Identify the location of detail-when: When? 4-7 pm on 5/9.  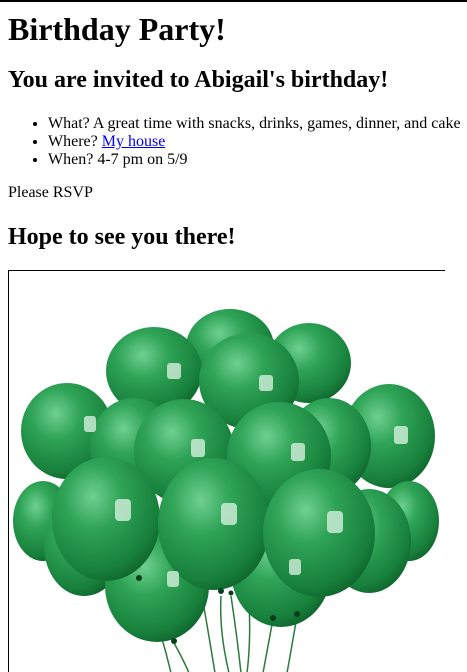
(254, 160).